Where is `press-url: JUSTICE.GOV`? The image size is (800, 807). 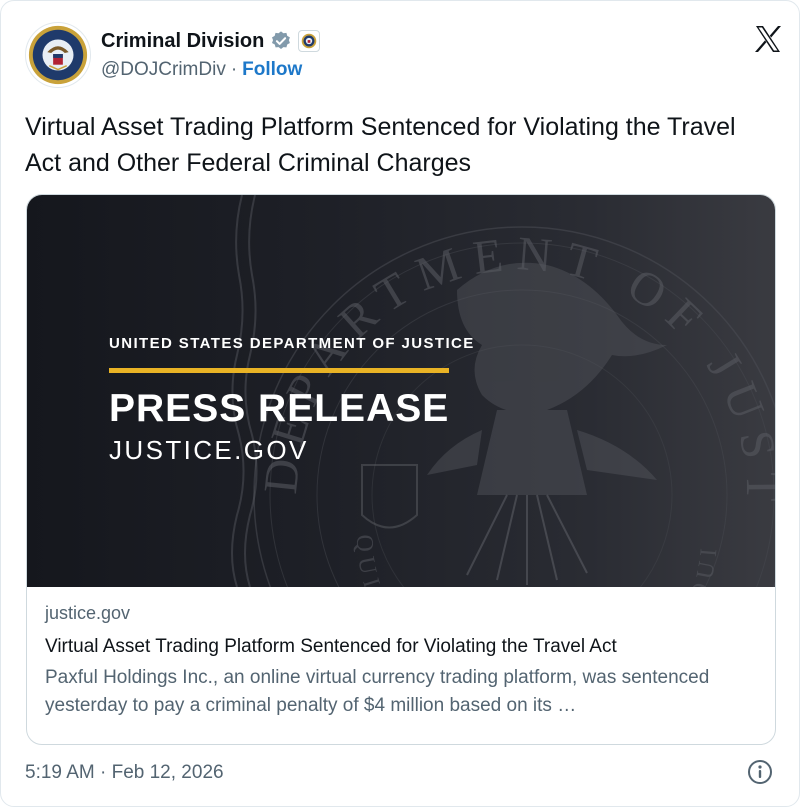
press-url: JUSTICE.GOV is located at coordinates (209, 450).